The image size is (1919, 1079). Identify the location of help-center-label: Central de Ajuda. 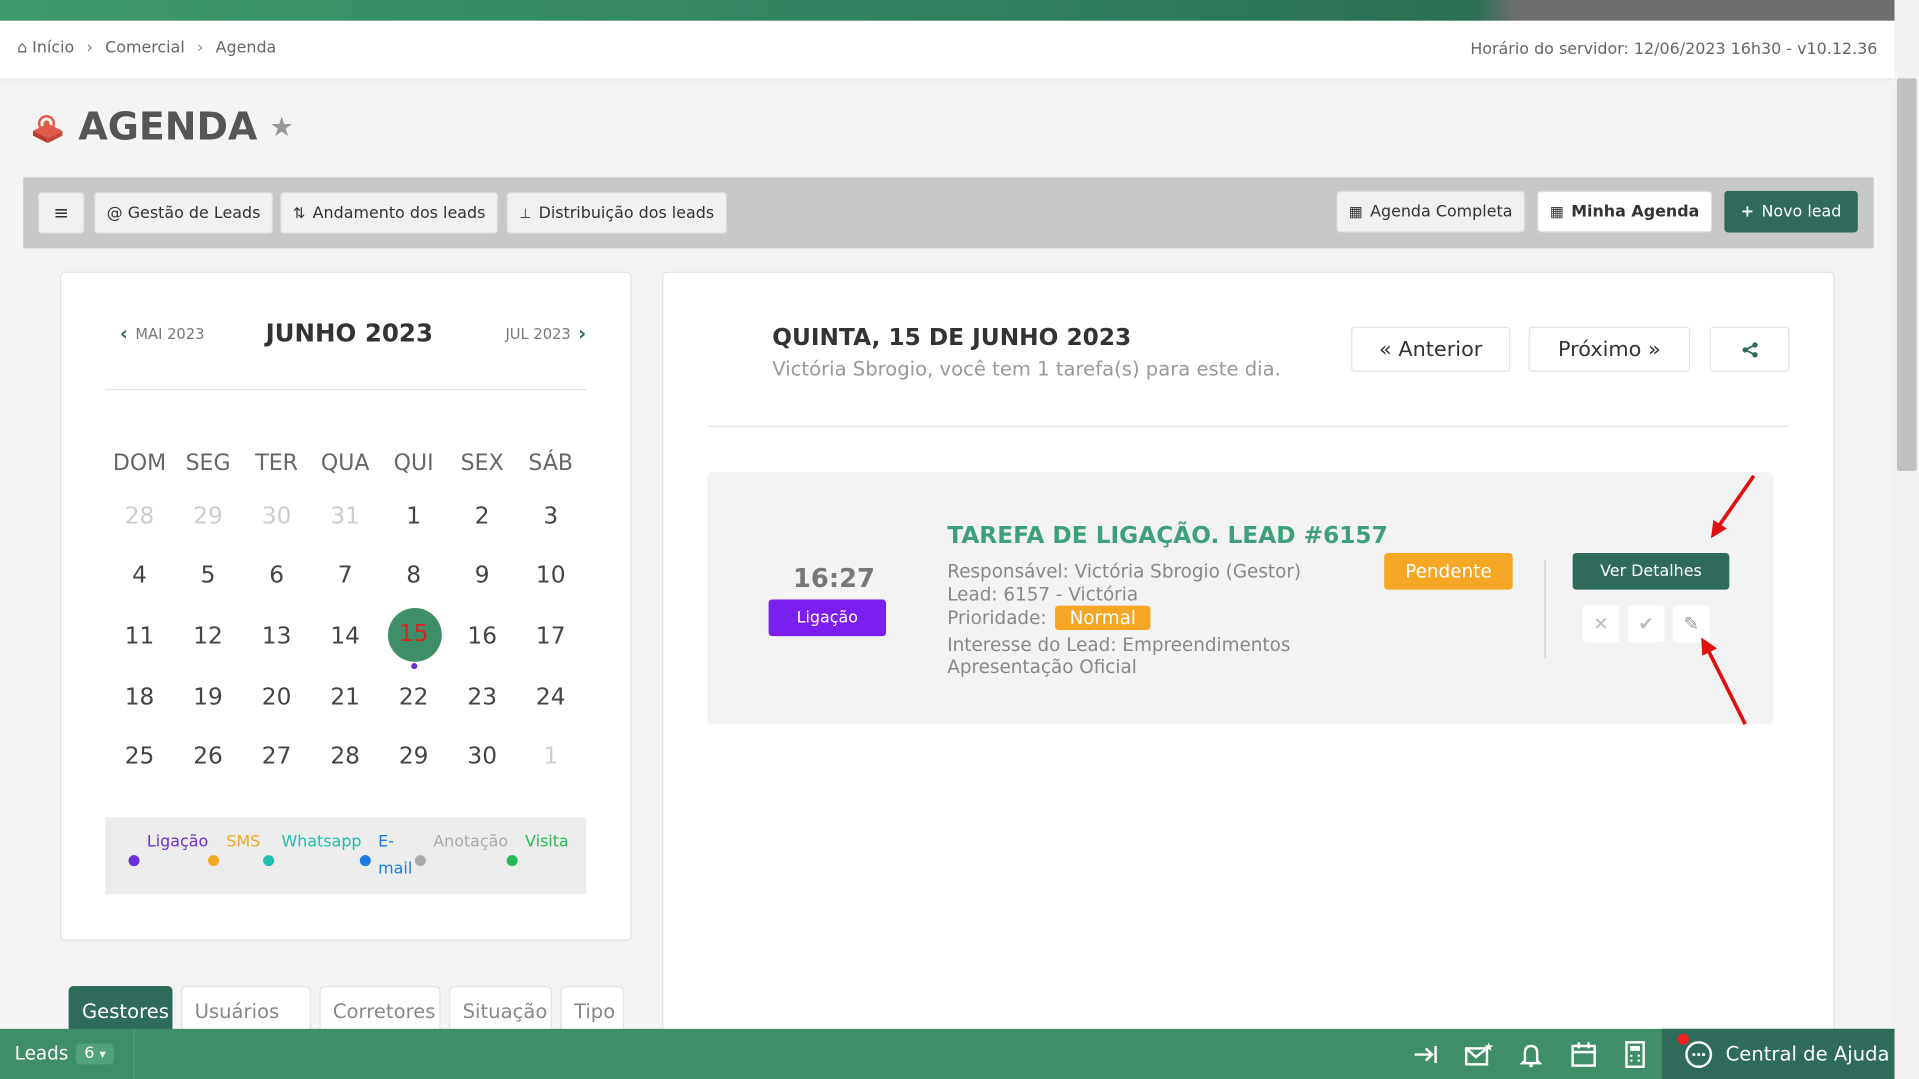
(1807, 1054).